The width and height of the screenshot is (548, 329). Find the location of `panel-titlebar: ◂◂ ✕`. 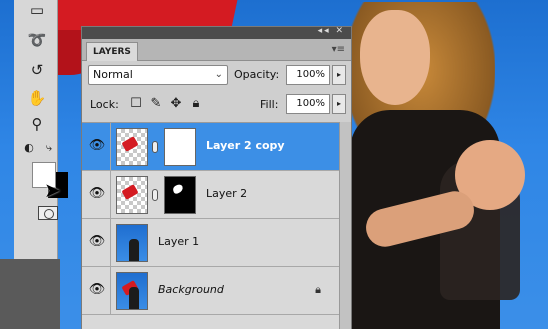

panel-titlebar: ◂◂ ✕ is located at coordinates (216, 32).